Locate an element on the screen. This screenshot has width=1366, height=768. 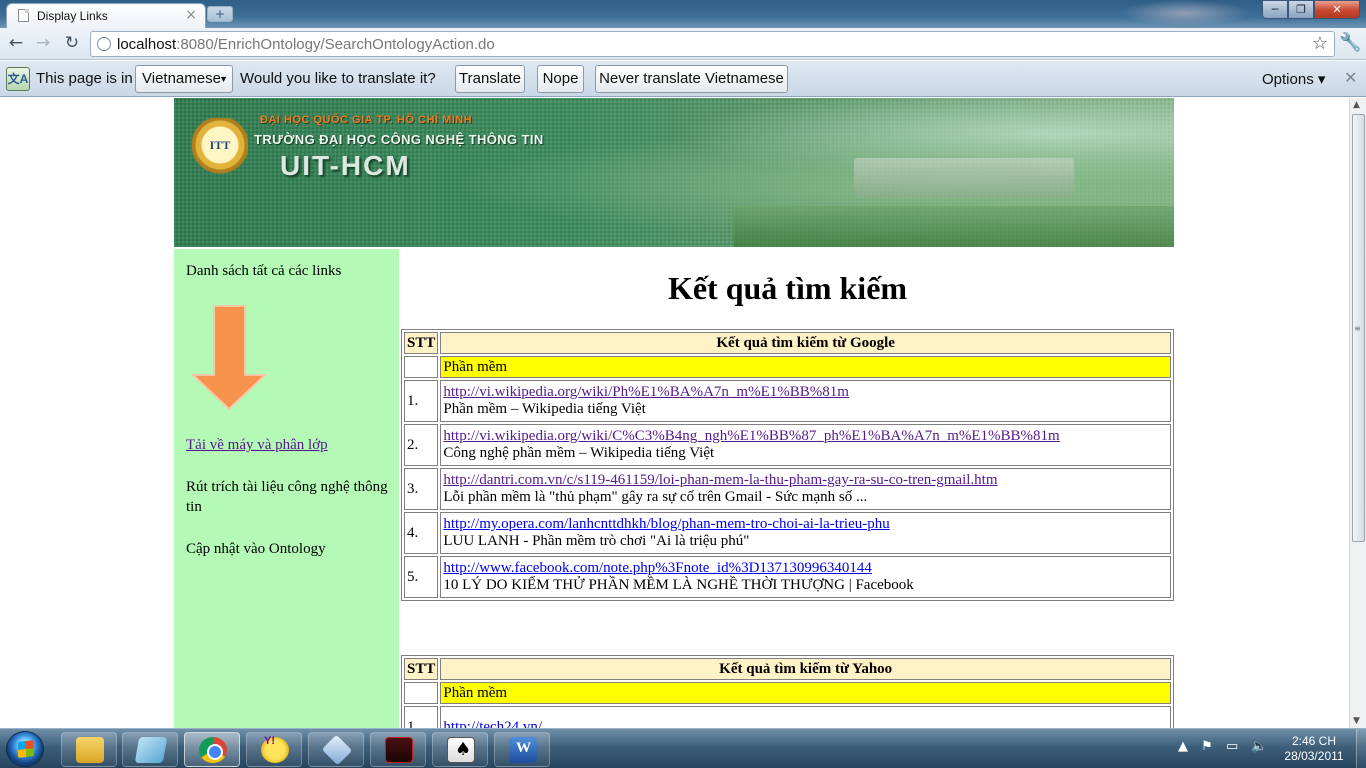
banner-campus-image is located at coordinates (964, 178).